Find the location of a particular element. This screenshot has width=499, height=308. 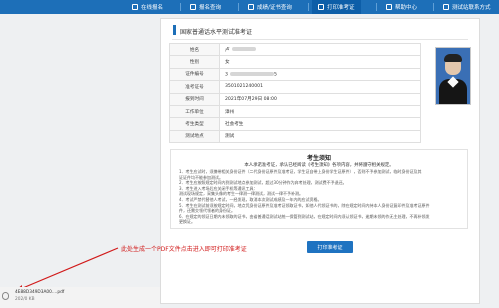

name-value: 卢 is located at coordinates (227, 50).